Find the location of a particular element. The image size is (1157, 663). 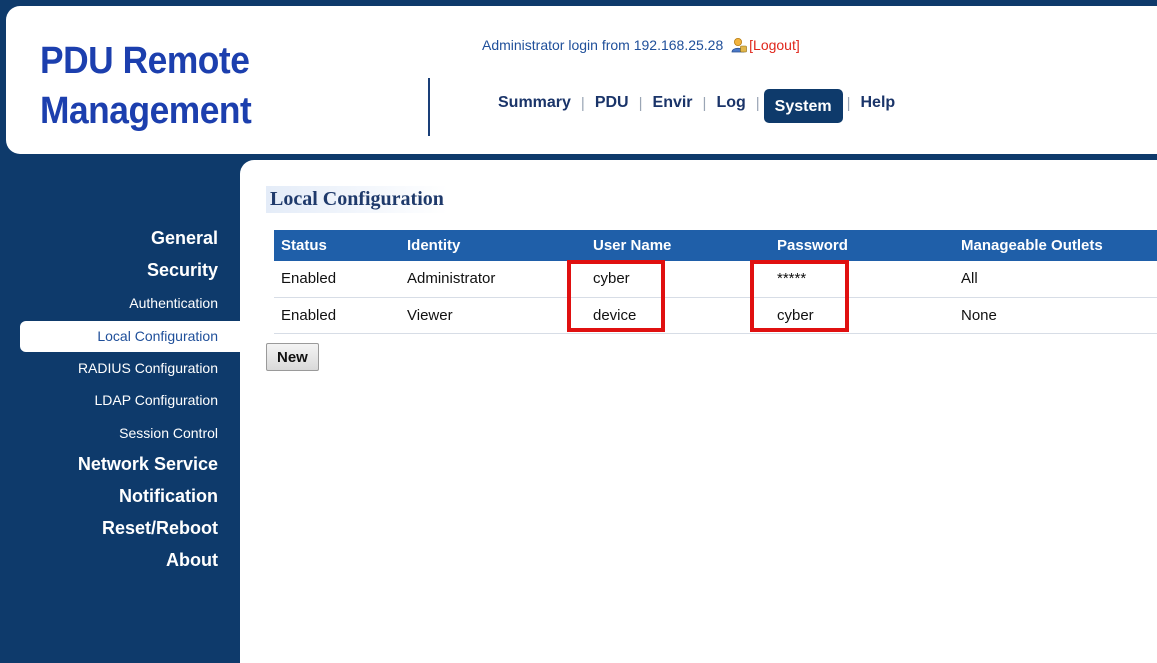

sidebar-item-radius-configuration: RADIUS Configuration is located at coordinates (148, 368).